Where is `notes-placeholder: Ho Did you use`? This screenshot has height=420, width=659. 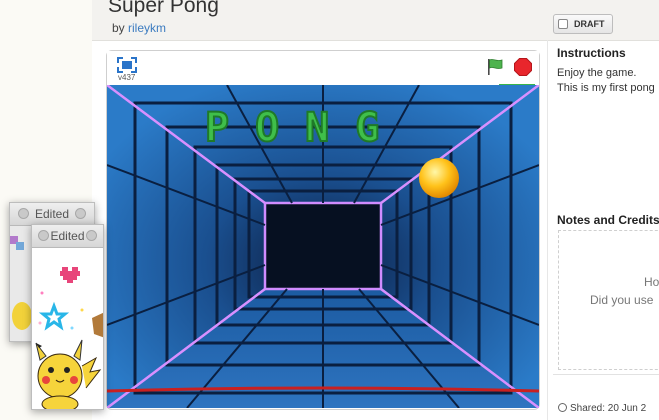
notes-placeholder: Ho Did you use is located at coordinates (624, 291).